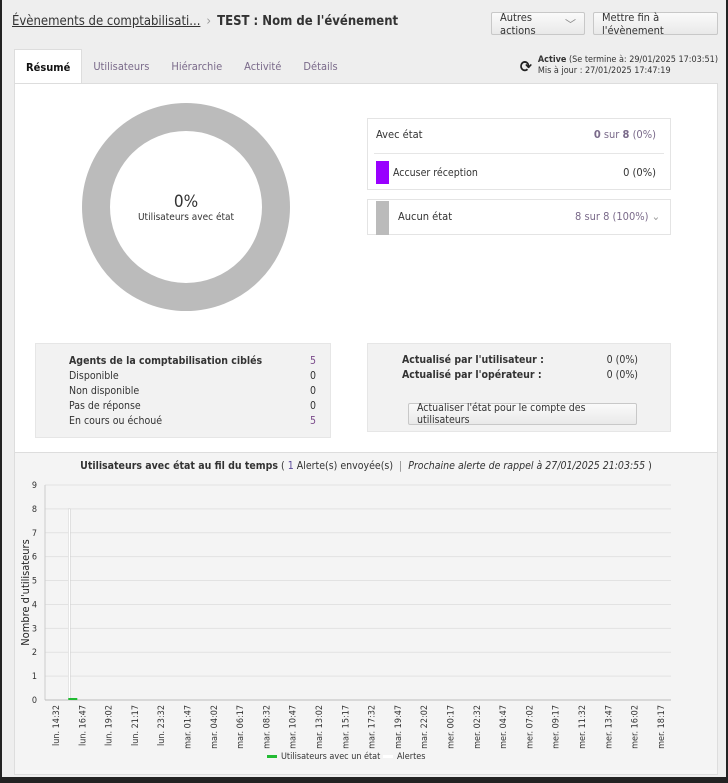 The height and width of the screenshot is (783, 728). What do you see at coordinates (272, 756) in the screenshot?
I see `legend-swatch-users` at bounding box center [272, 756].